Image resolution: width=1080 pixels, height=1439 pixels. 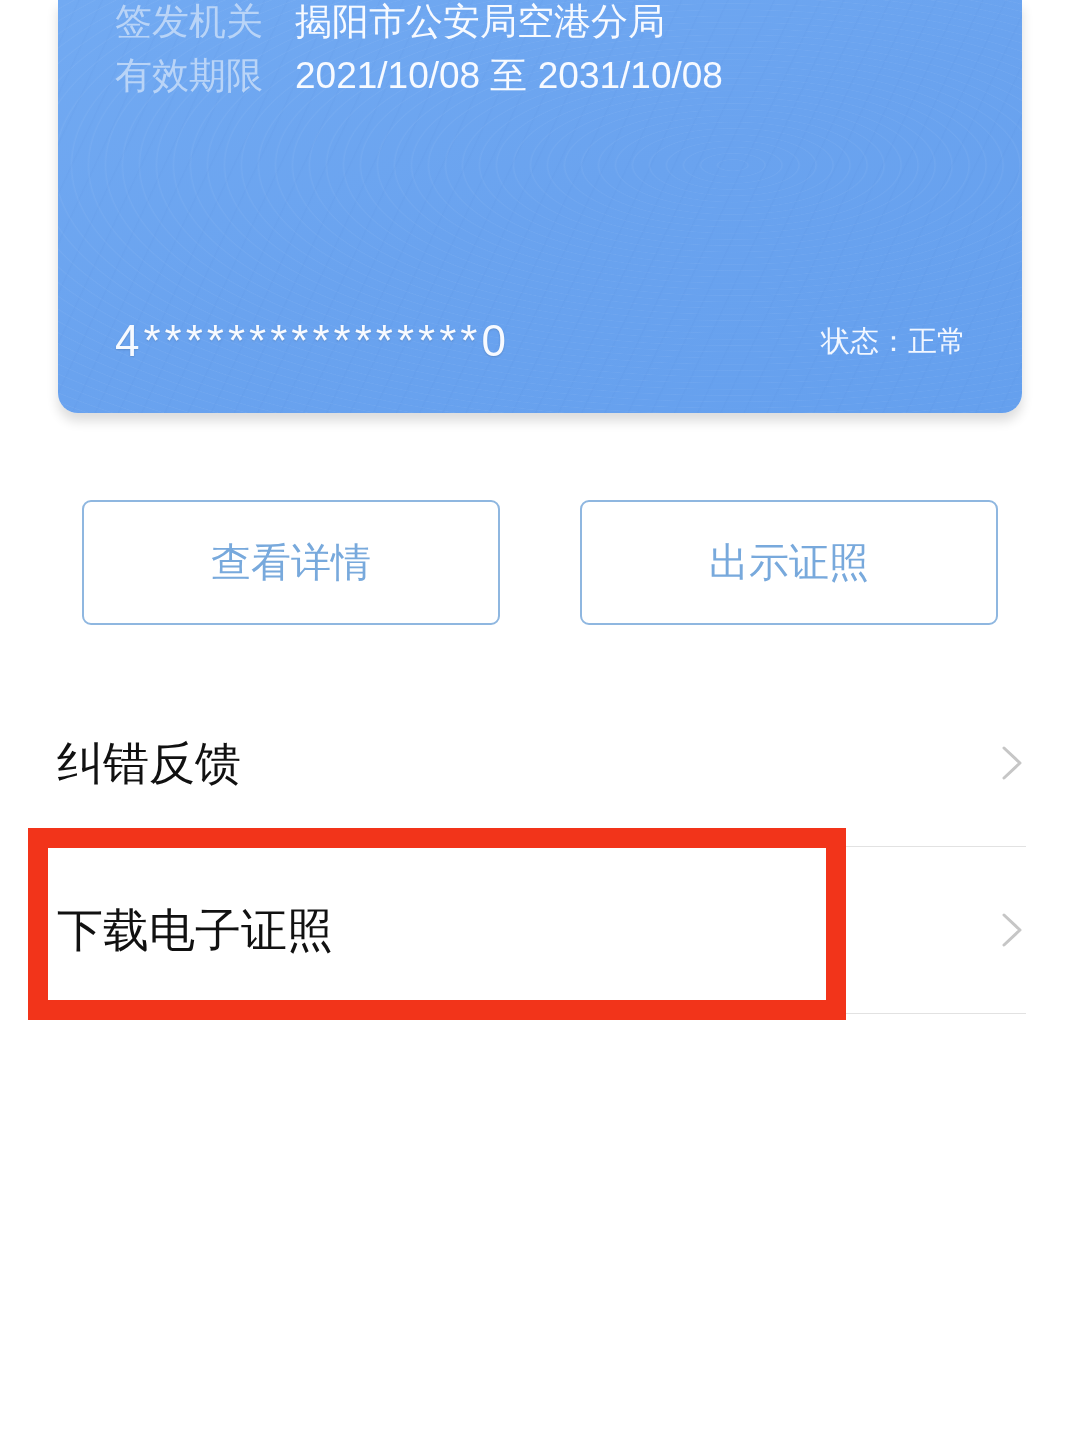 What do you see at coordinates (893, 341) in the screenshot?
I see `status-text: 状态：正常` at bounding box center [893, 341].